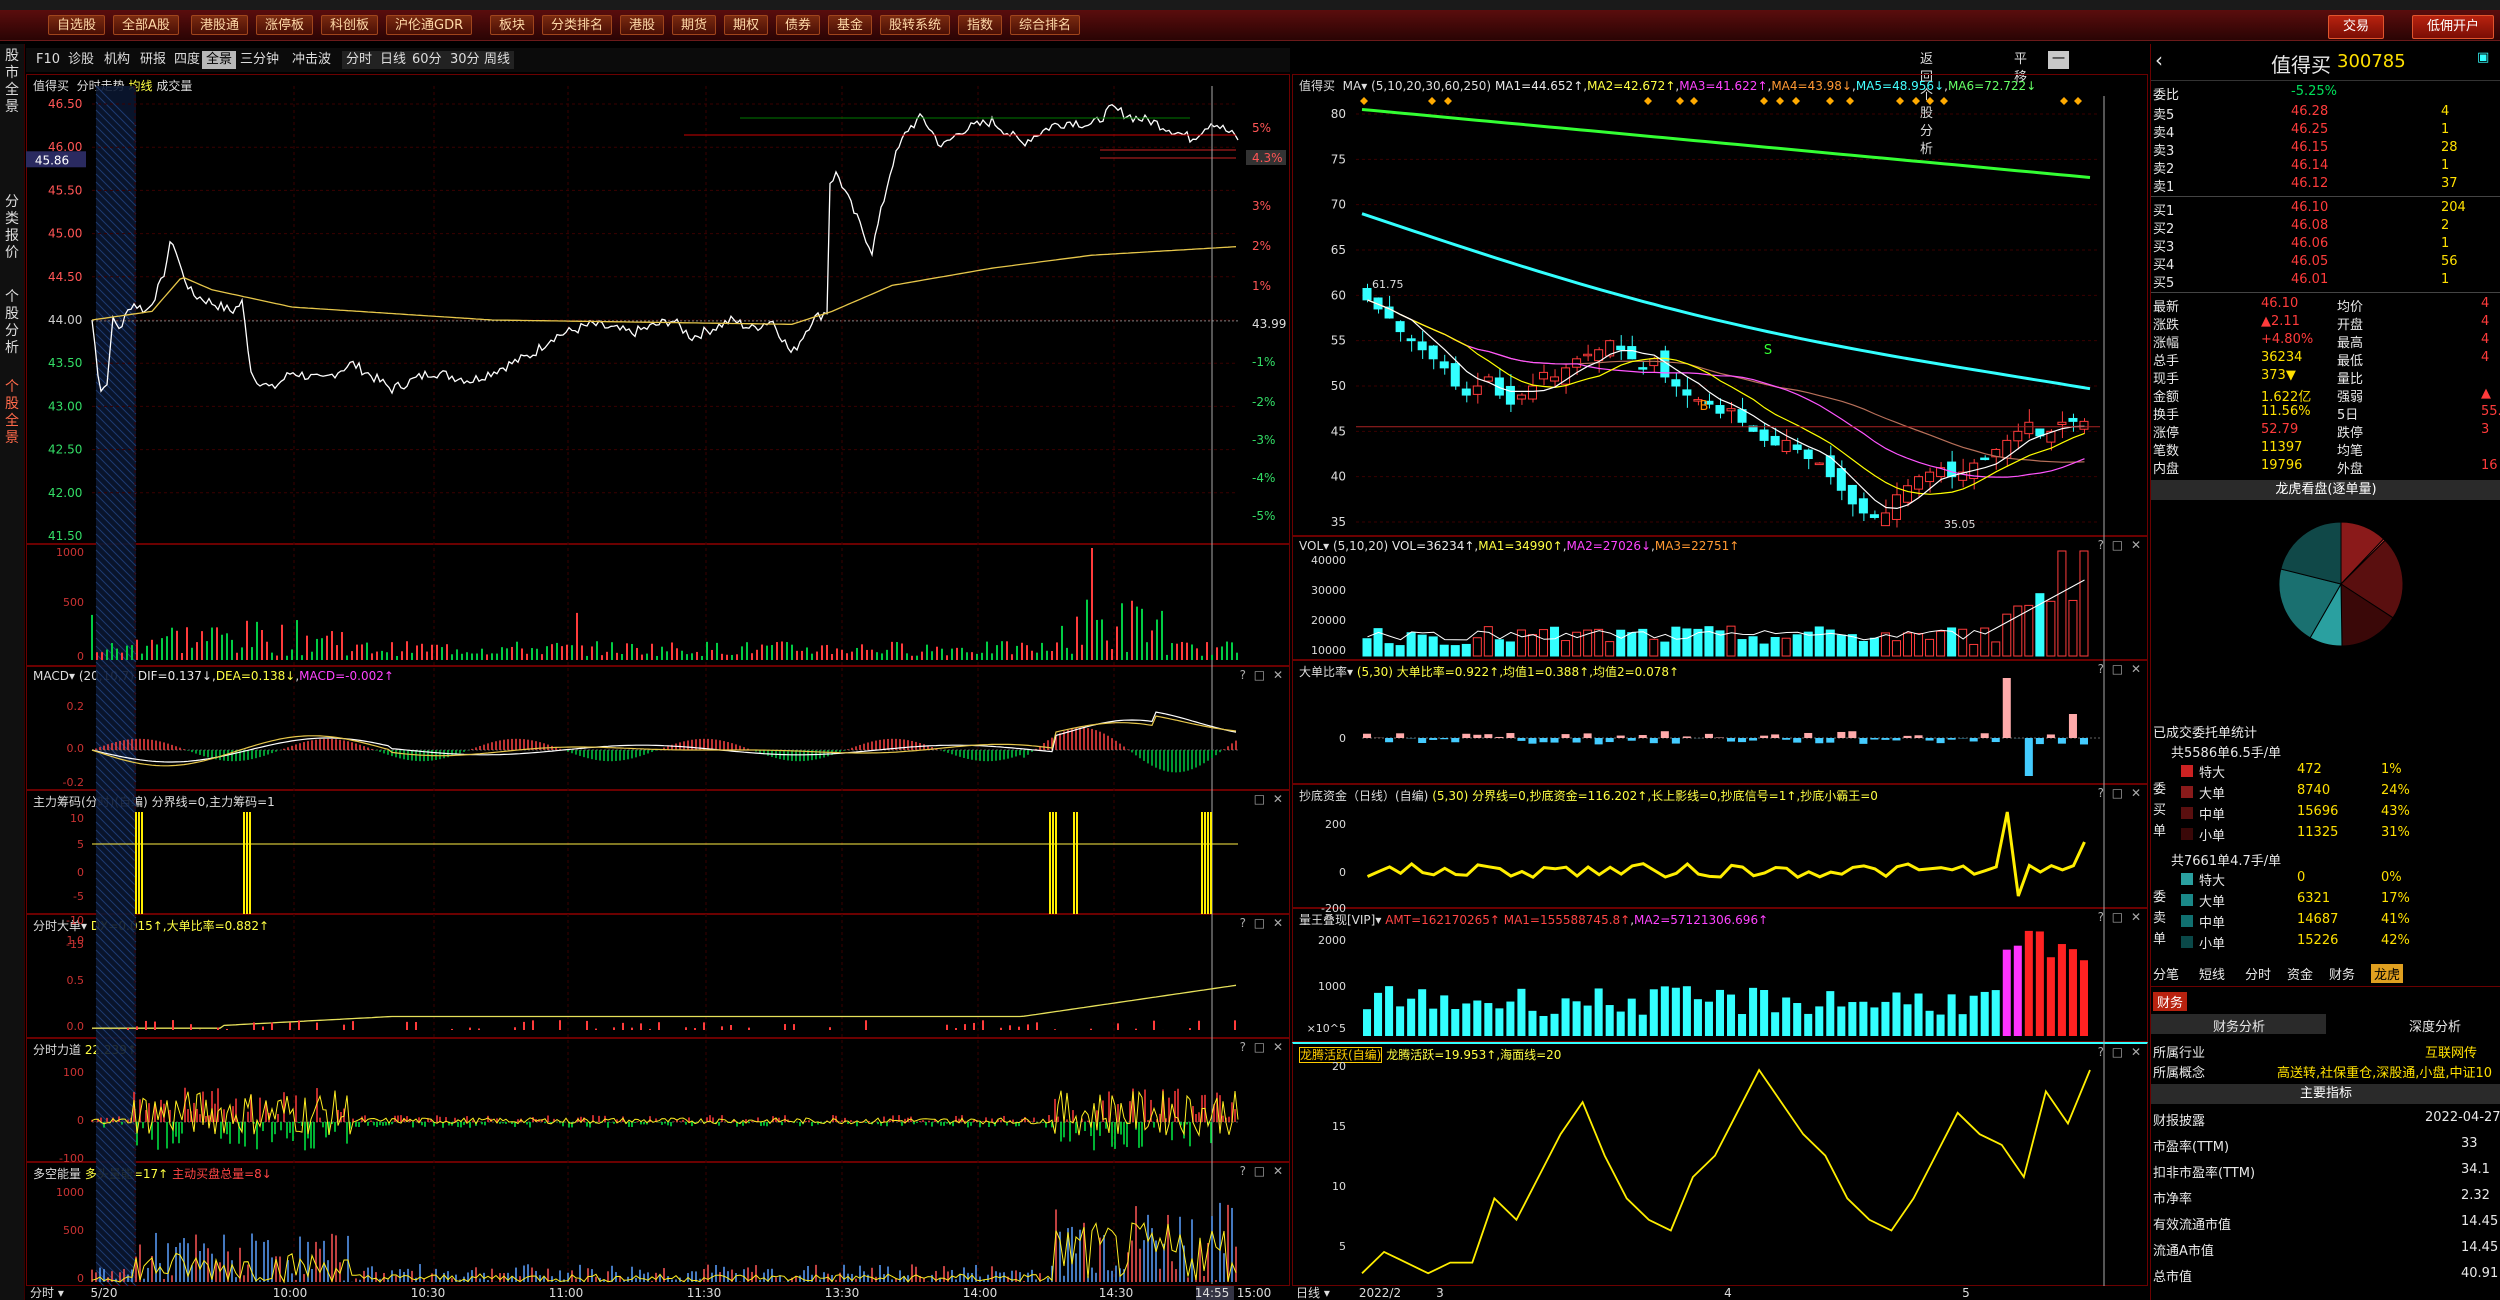 This screenshot has height=1300, width=2500. I want to click on price-tick: 42.00, so click(65, 493).